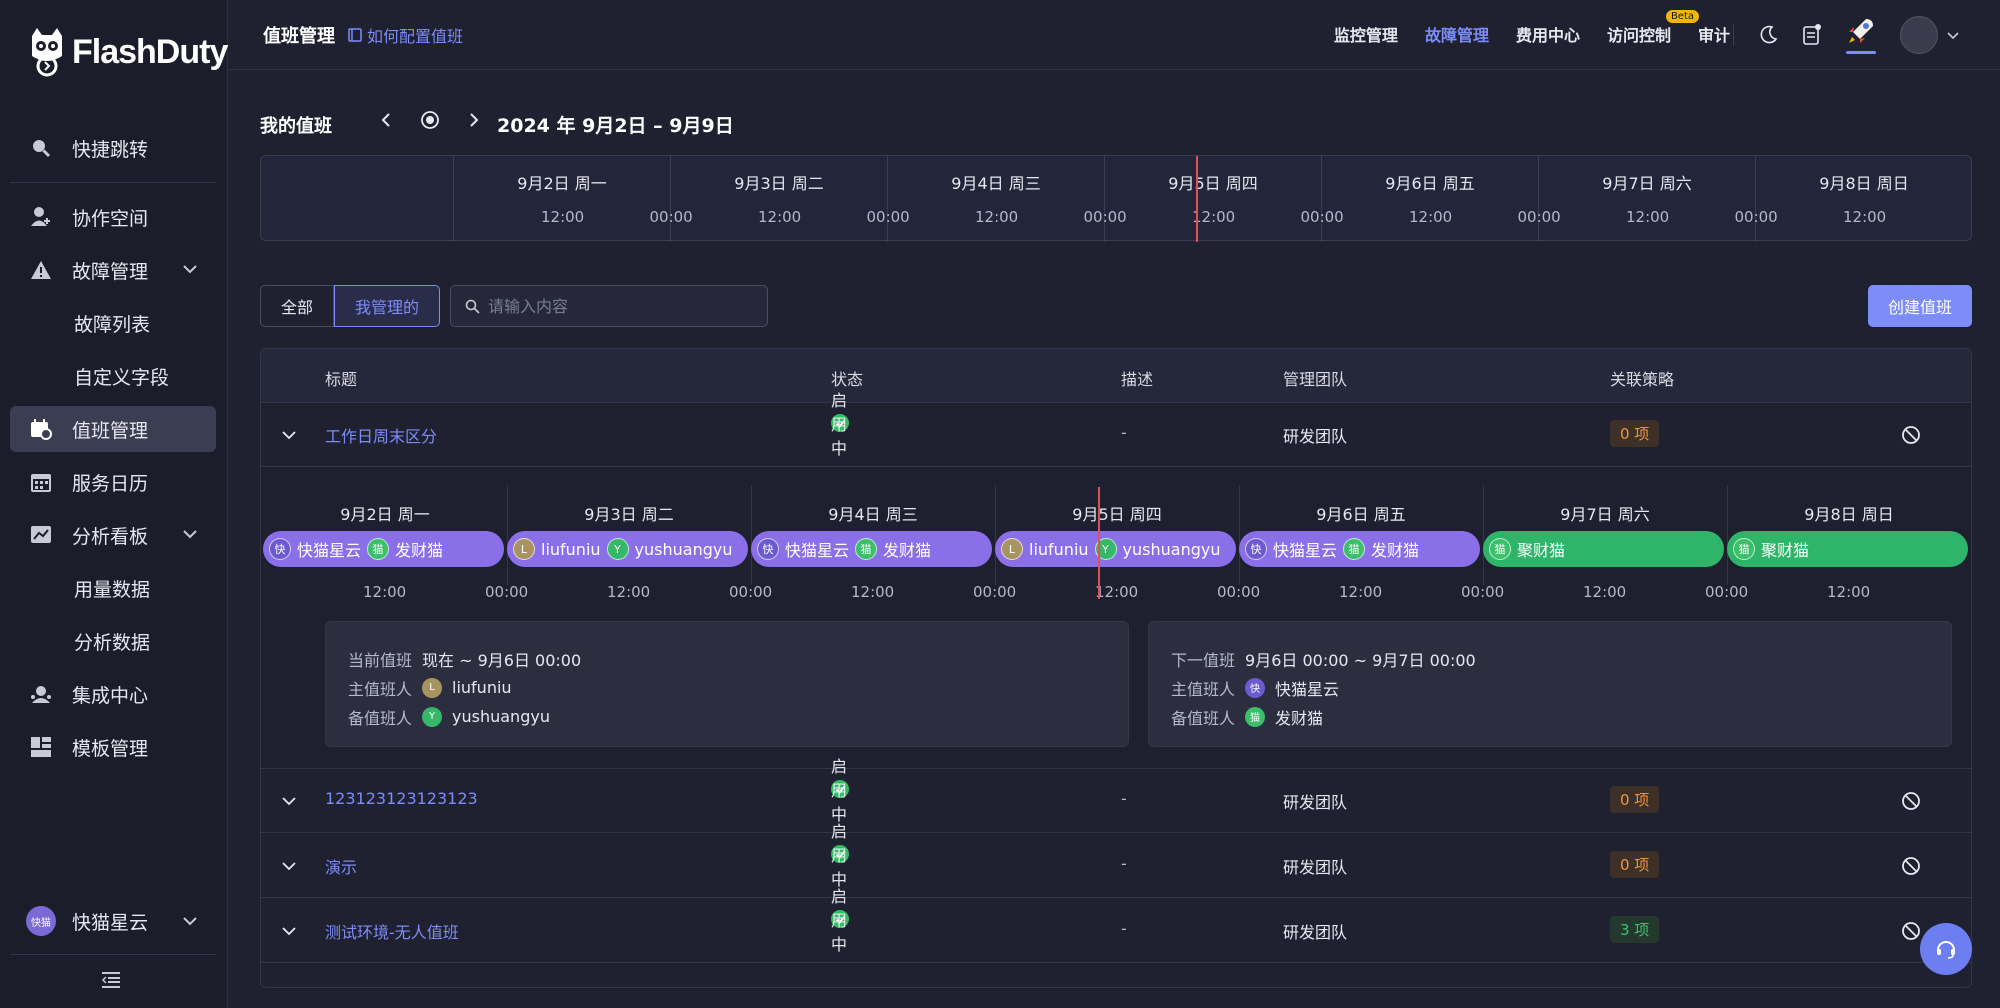 The image size is (2000, 1008). Describe the element at coordinates (113, 694) in the screenshot. I see `sidebar-item-integrations: 集成中心` at that location.